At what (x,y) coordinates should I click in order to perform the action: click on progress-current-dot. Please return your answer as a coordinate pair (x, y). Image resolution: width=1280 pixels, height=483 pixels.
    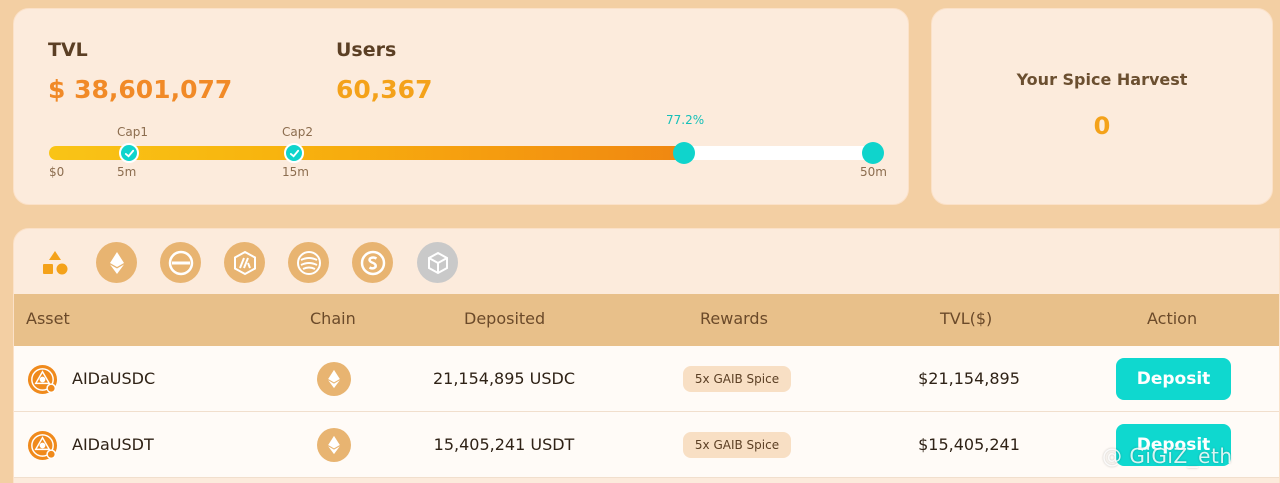
    Looking at the image, I should click on (684, 153).